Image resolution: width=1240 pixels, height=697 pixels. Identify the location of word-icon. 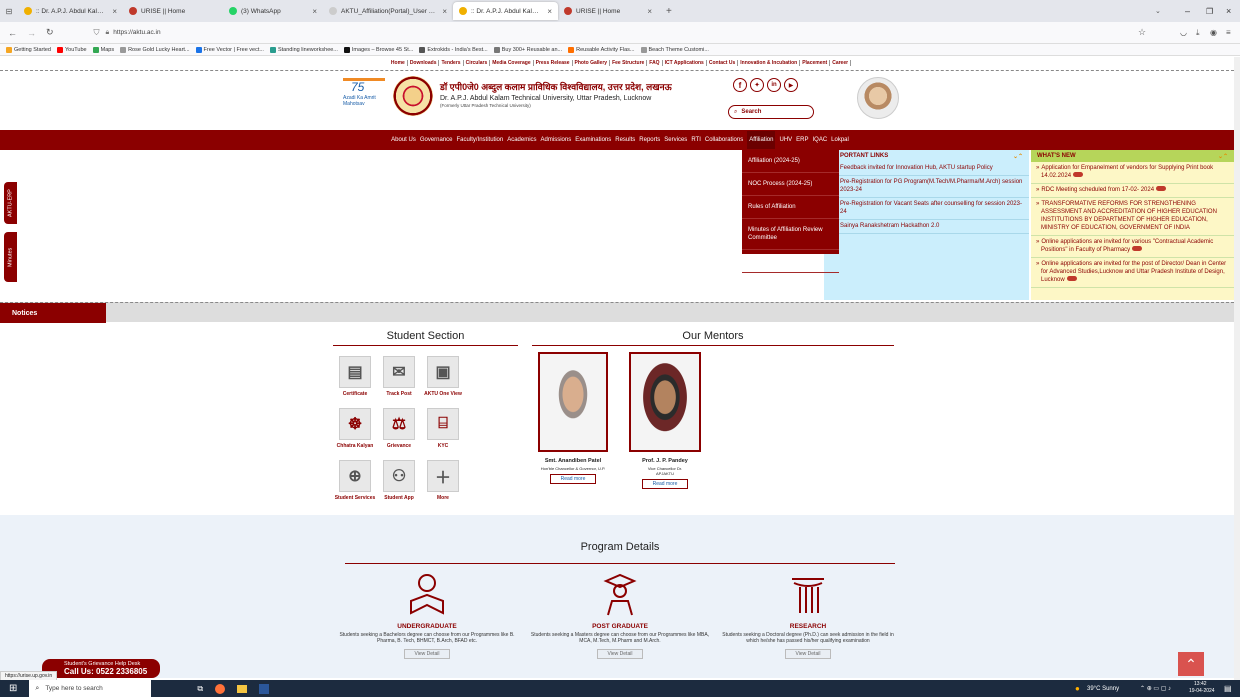
(264, 688).